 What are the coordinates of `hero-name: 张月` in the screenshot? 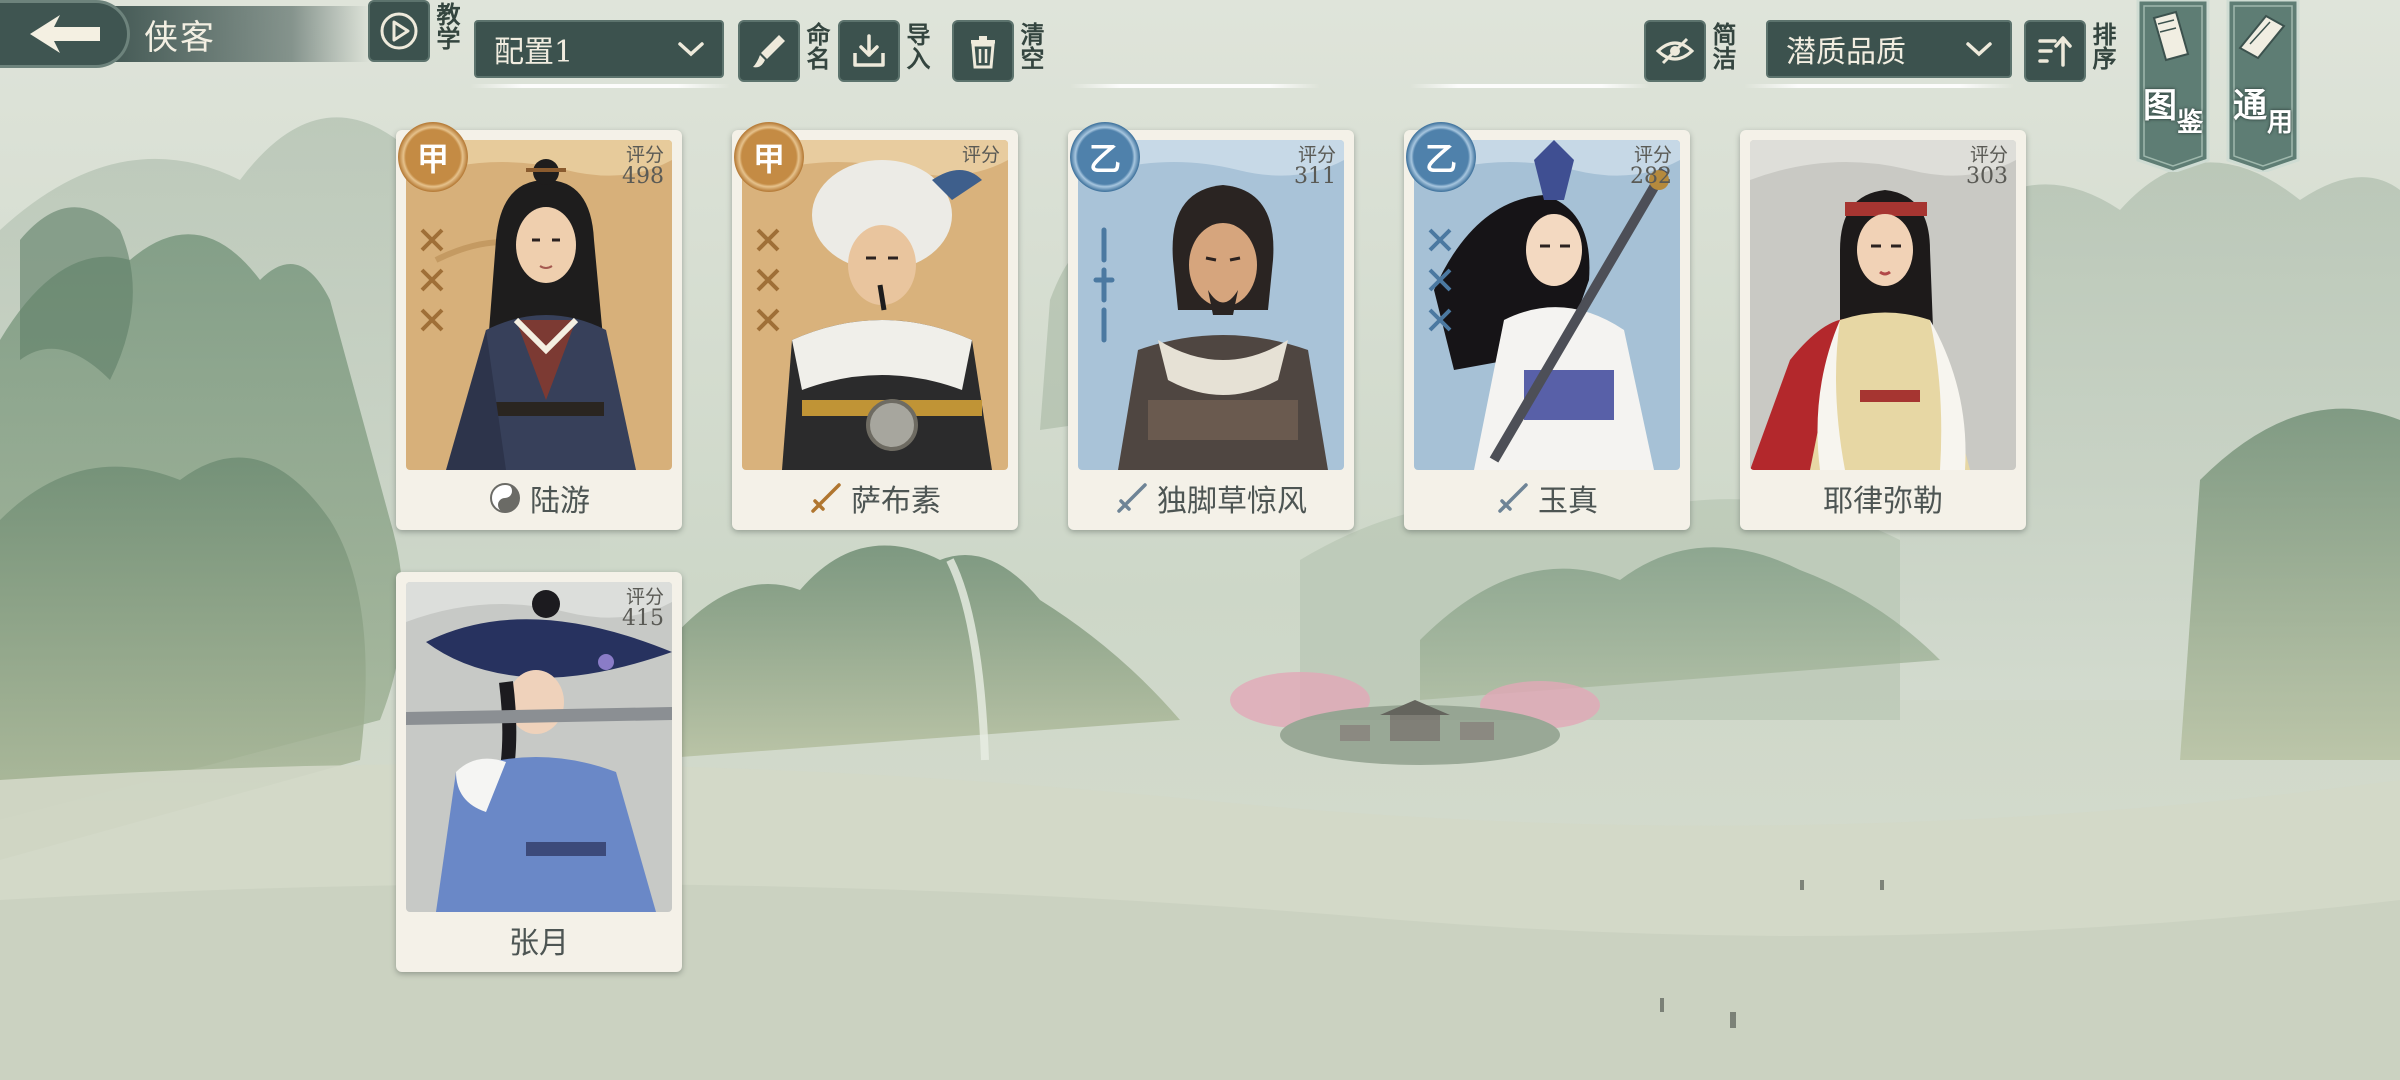 It's located at (539, 943).